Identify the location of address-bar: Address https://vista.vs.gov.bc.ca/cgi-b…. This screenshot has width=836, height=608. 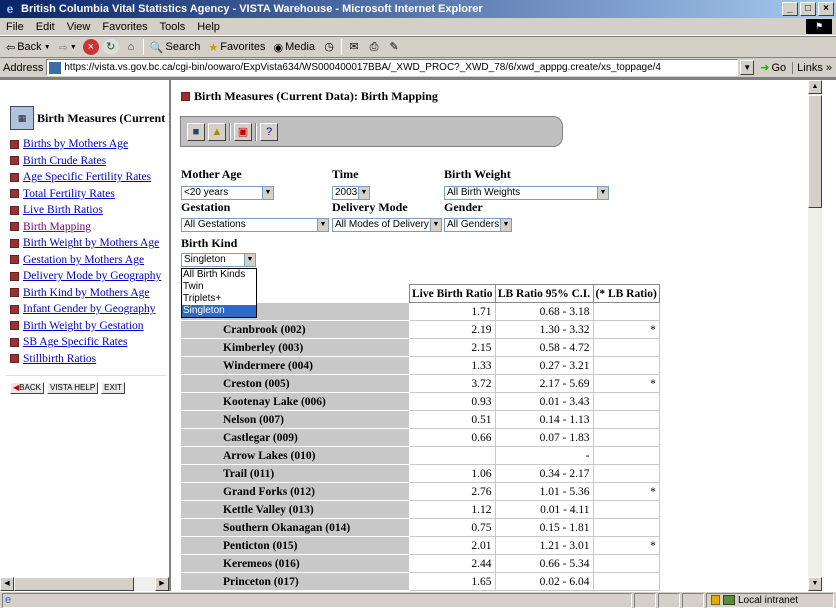
(418, 68).